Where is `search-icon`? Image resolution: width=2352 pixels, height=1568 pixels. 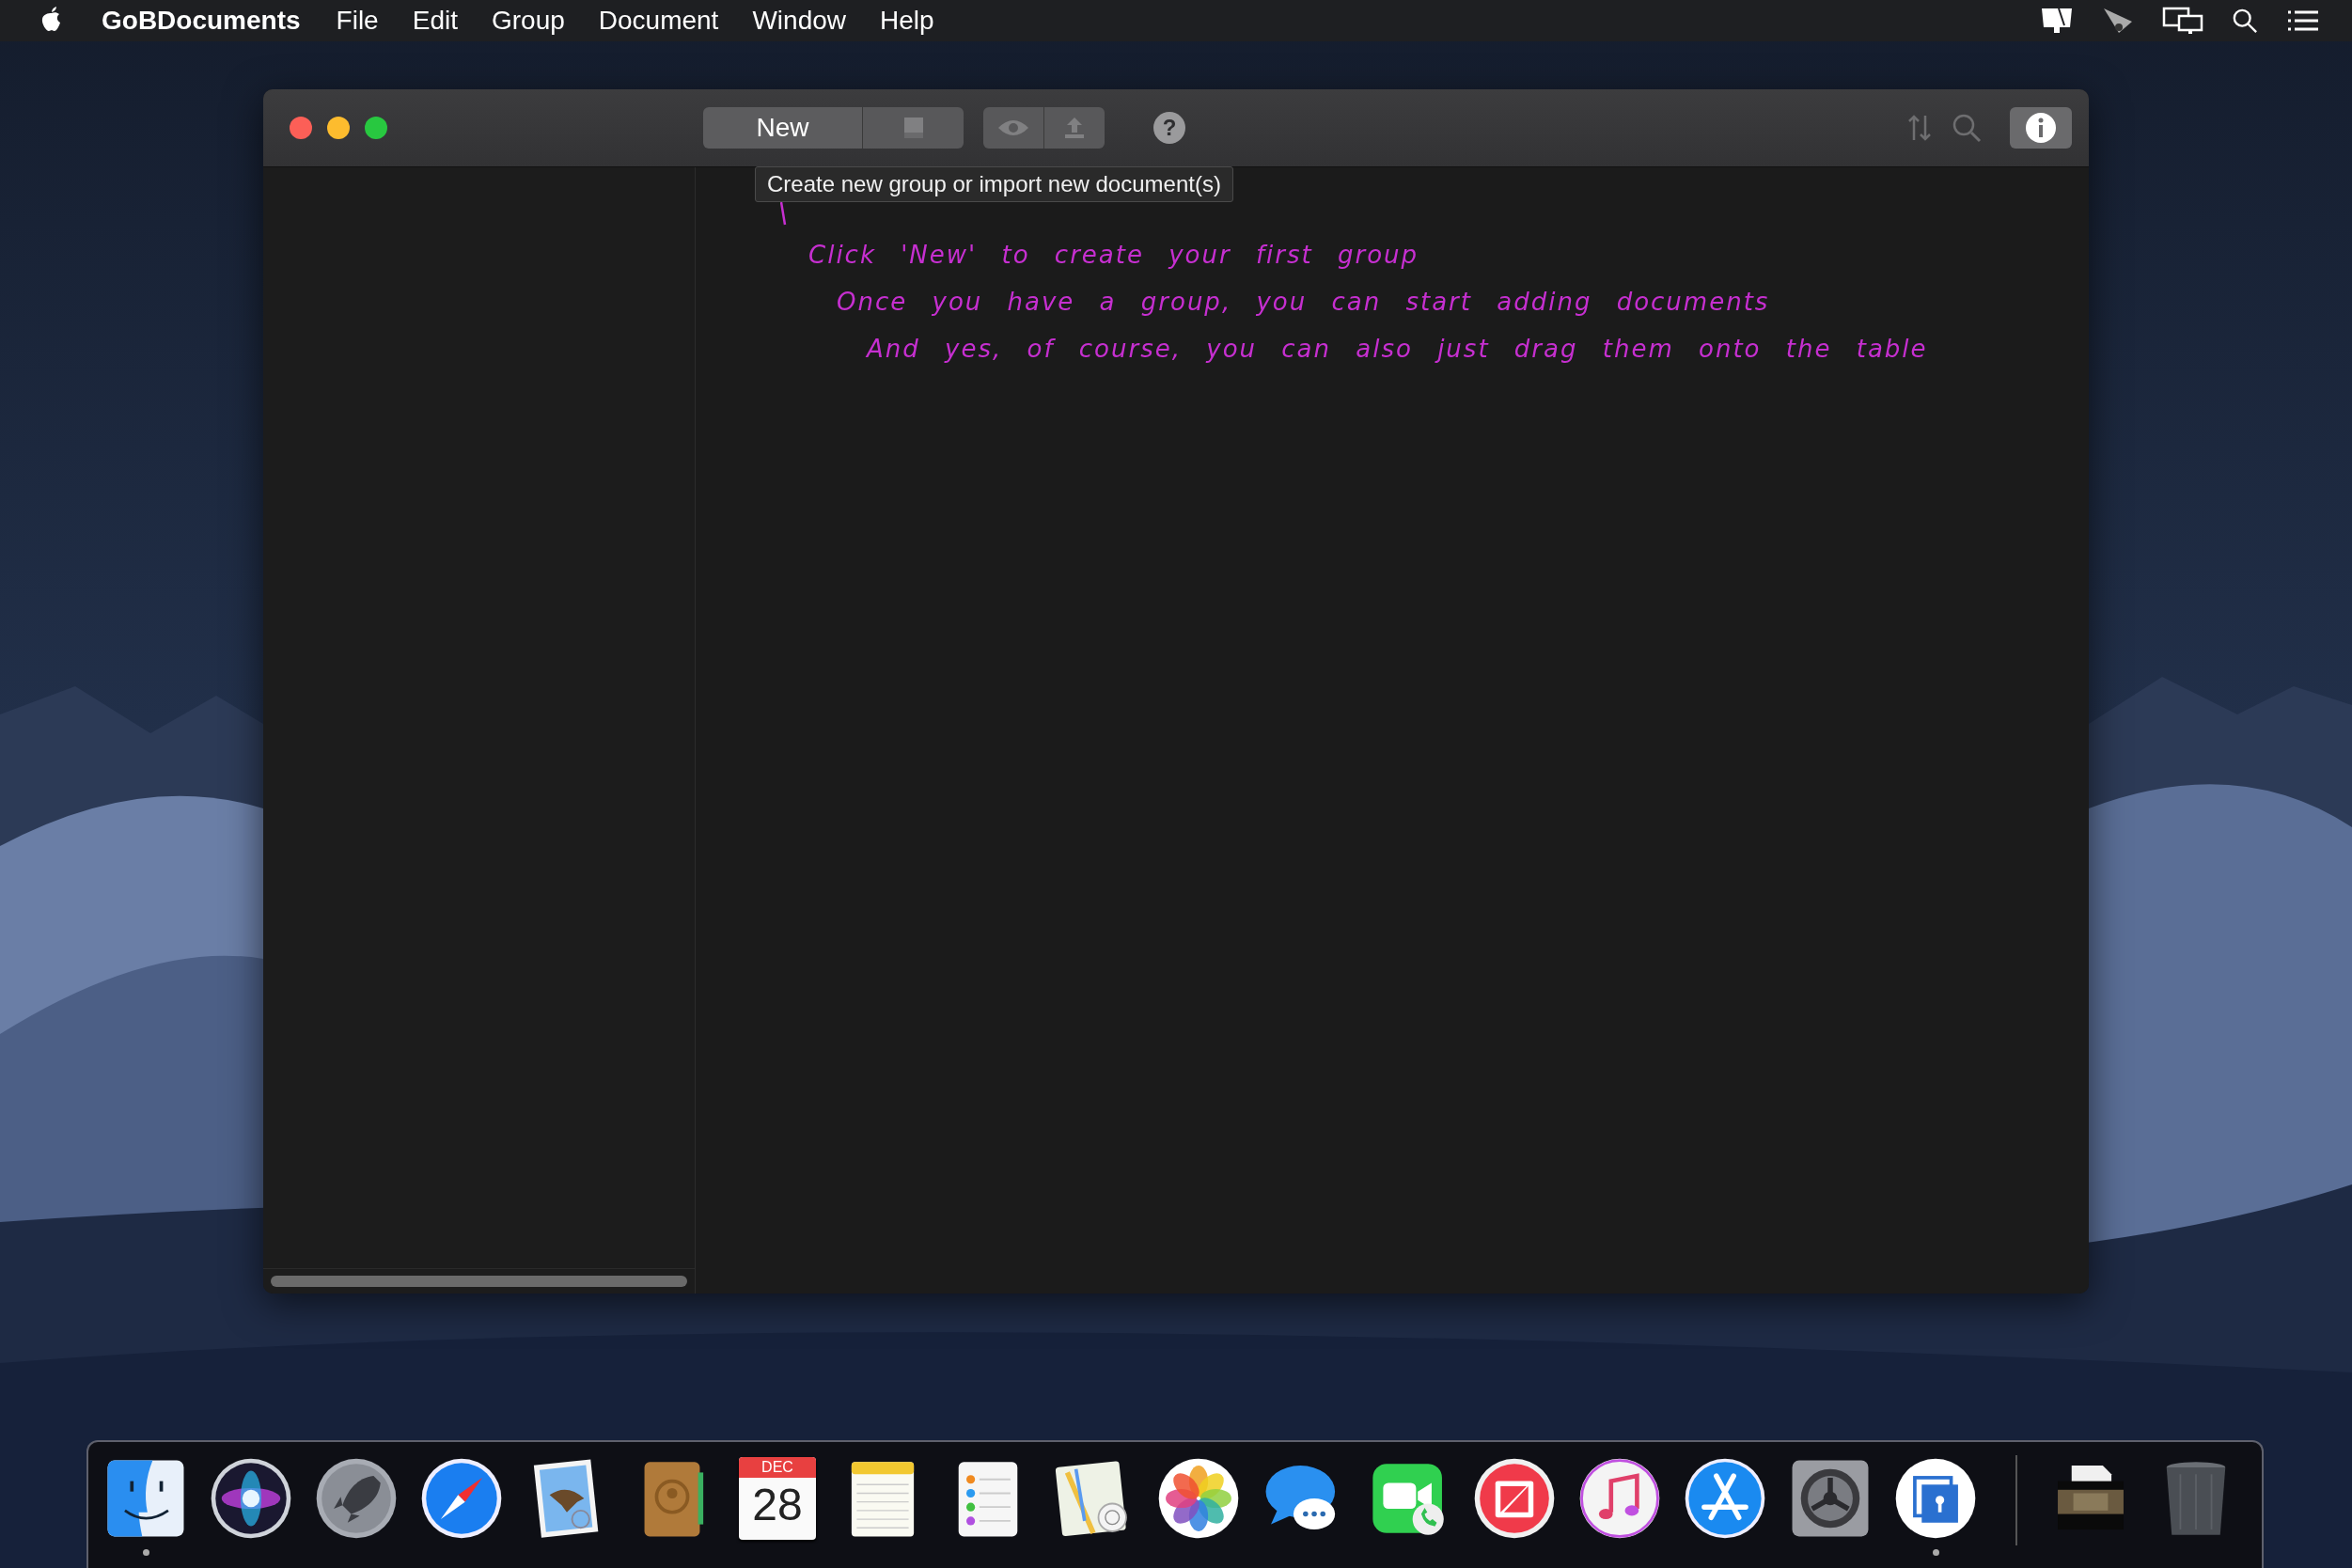
search-icon is located at coordinates (2245, 21).